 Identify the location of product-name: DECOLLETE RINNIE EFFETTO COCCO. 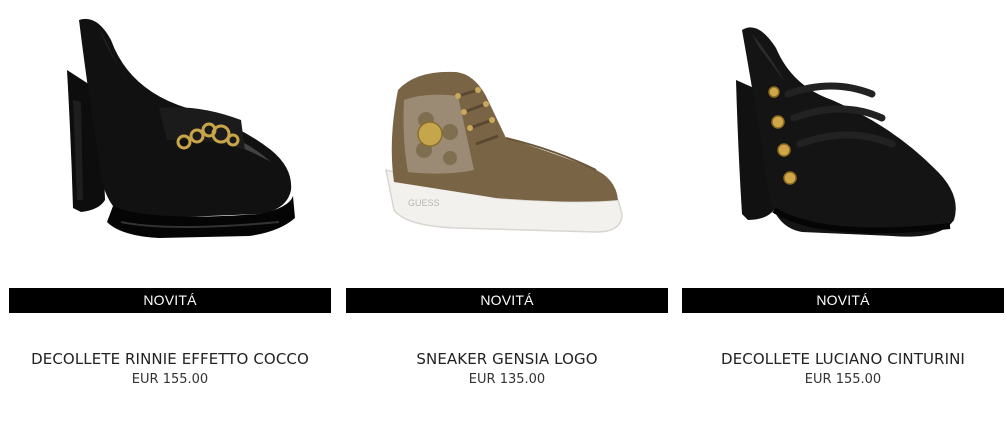
(170, 359).